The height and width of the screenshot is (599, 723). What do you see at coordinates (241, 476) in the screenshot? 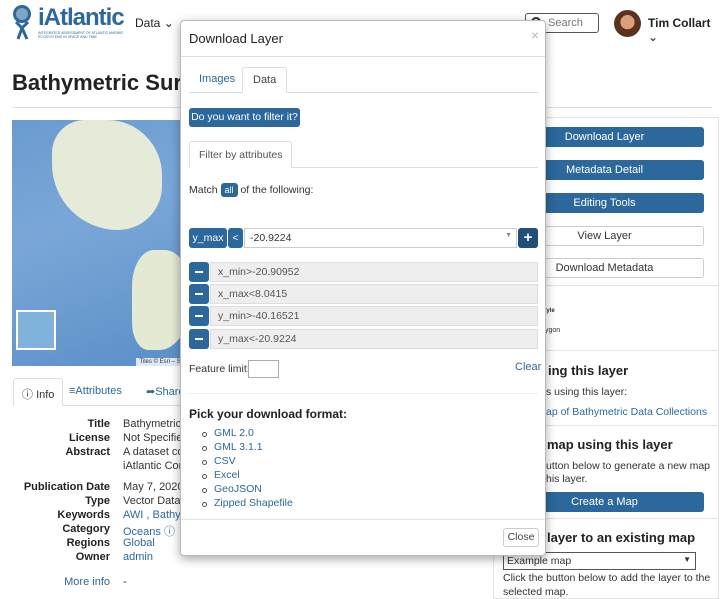
I see `format-item: Excel` at bounding box center [241, 476].